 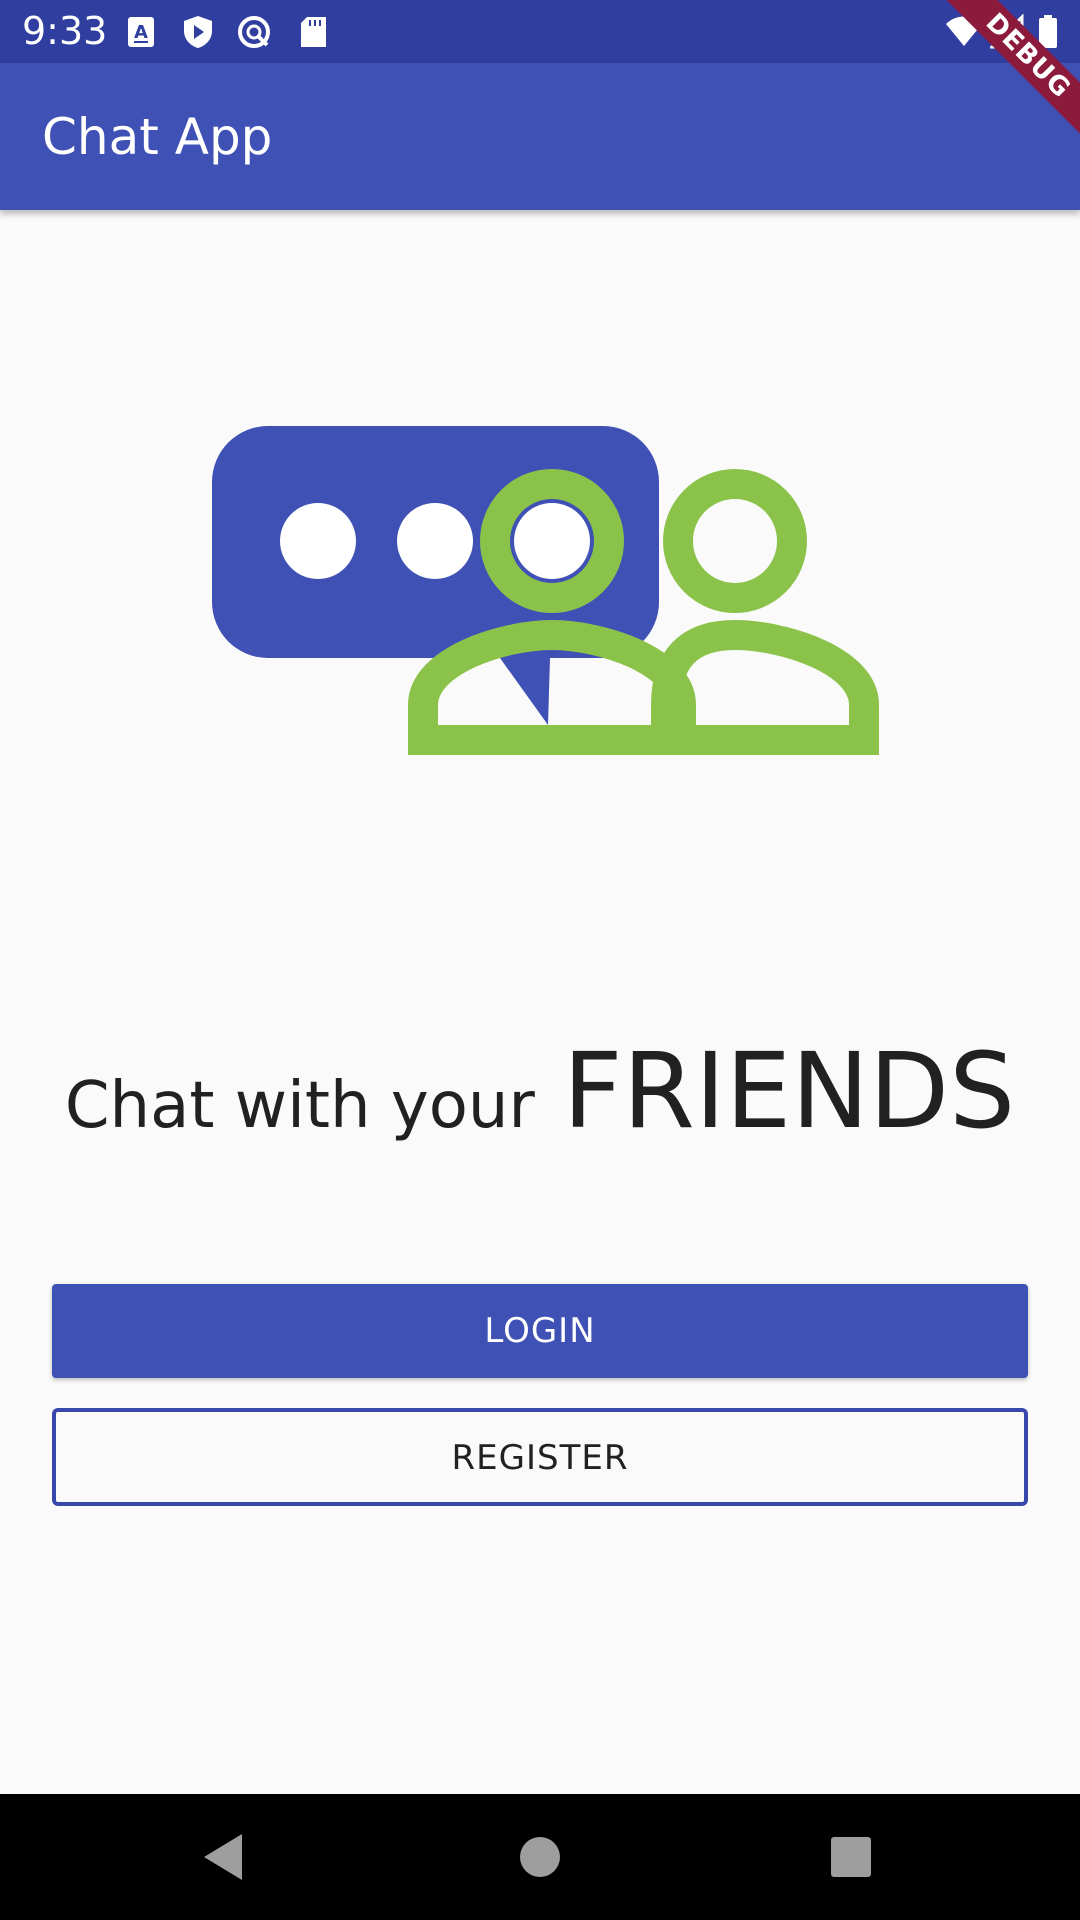 I want to click on register-button: REGISTER, so click(x=540, y=1457).